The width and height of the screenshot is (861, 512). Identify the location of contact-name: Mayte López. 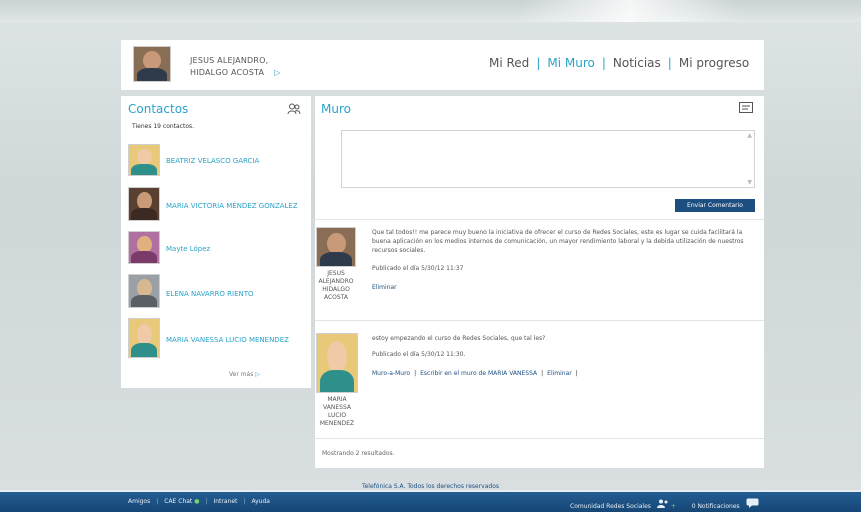
(188, 249).